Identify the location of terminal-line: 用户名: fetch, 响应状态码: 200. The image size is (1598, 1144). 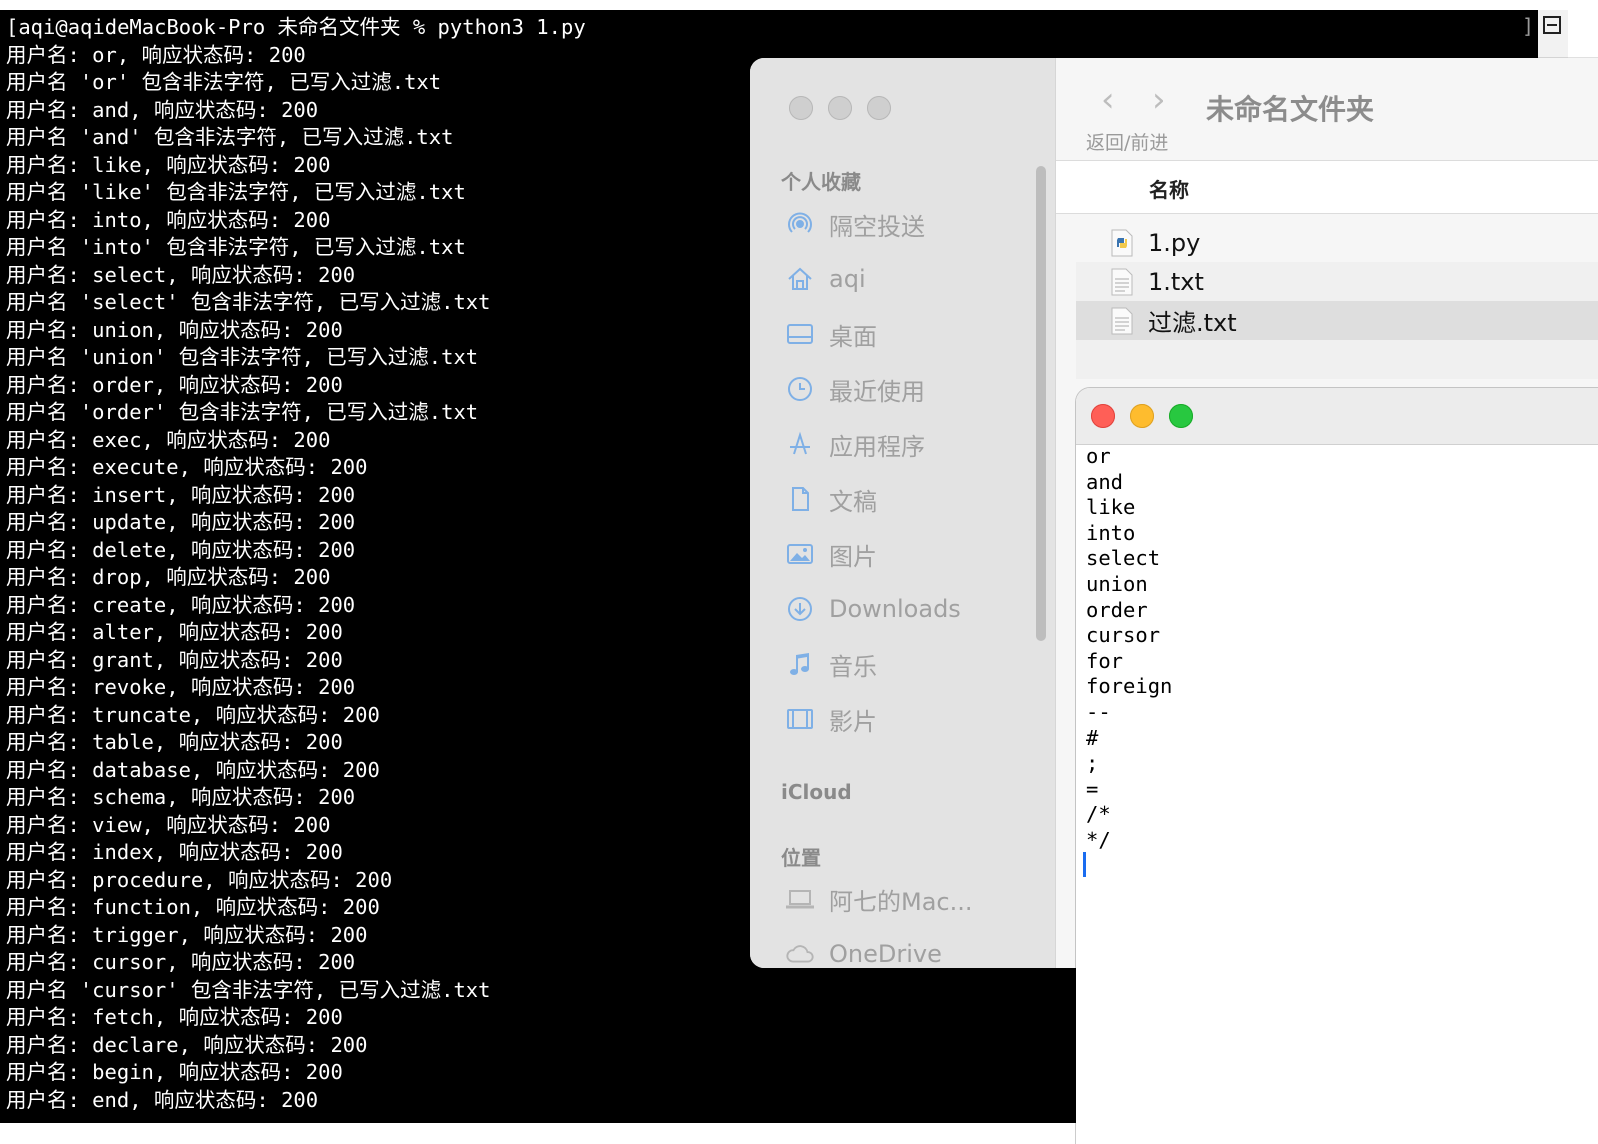
(174, 1017).